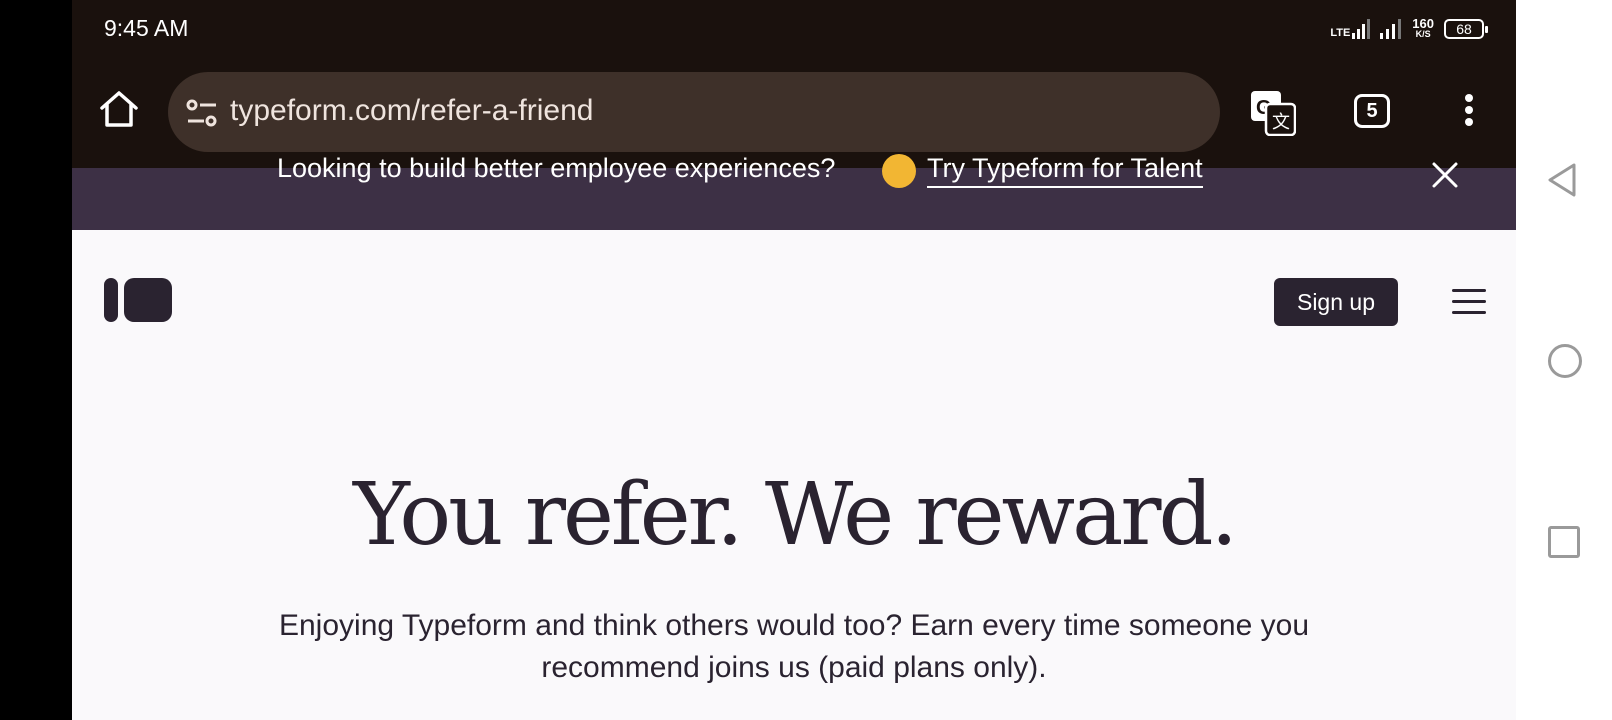 This screenshot has height=720, width=1612. I want to click on android-nav-bar, so click(1564, 360).